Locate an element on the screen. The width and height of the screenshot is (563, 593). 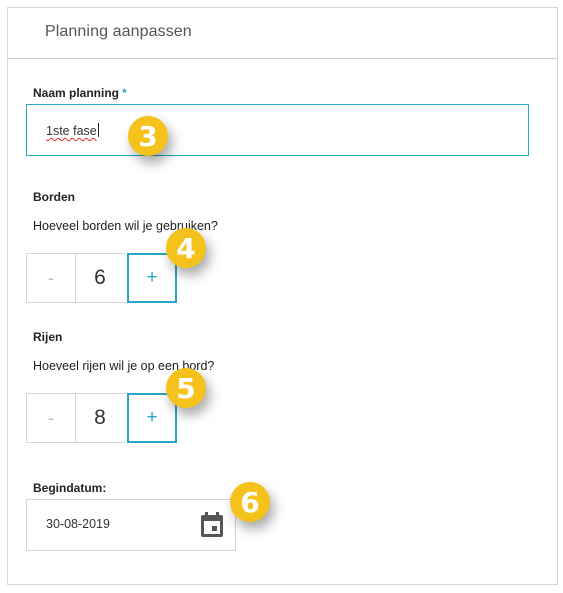
rijen-value: 8 is located at coordinates (100, 418).